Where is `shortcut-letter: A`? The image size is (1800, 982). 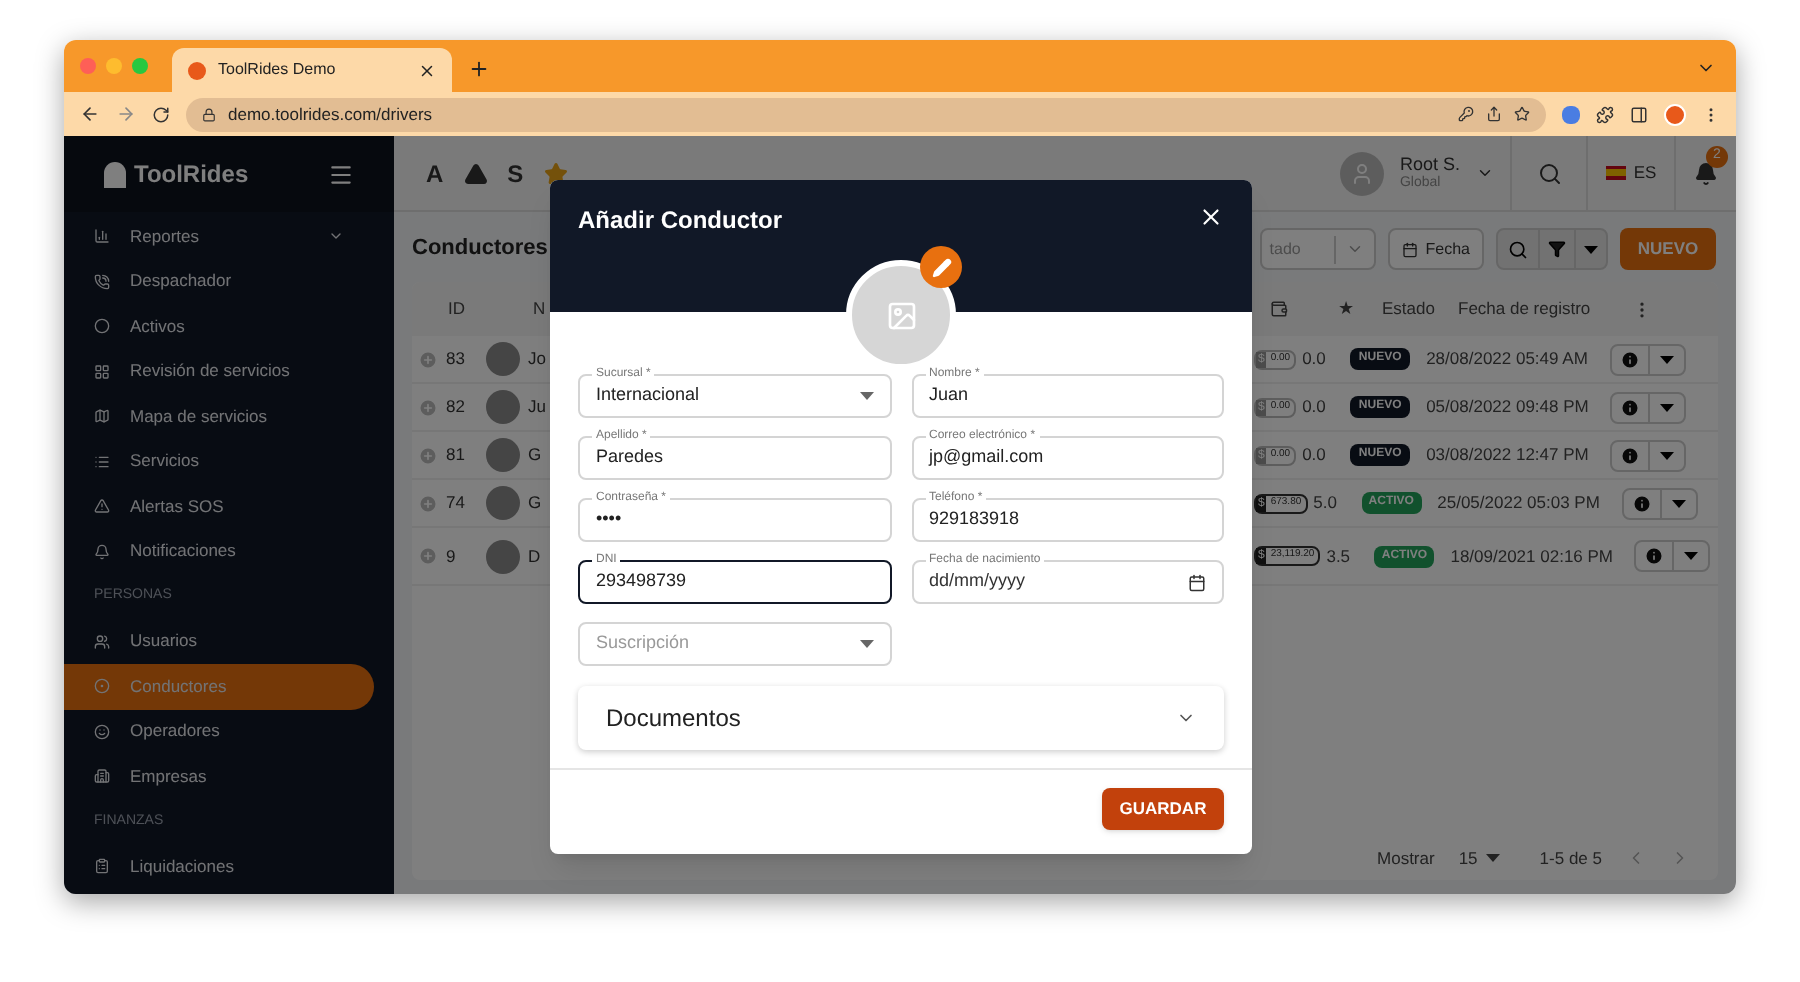 shortcut-letter: A is located at coordinates (435, 173).